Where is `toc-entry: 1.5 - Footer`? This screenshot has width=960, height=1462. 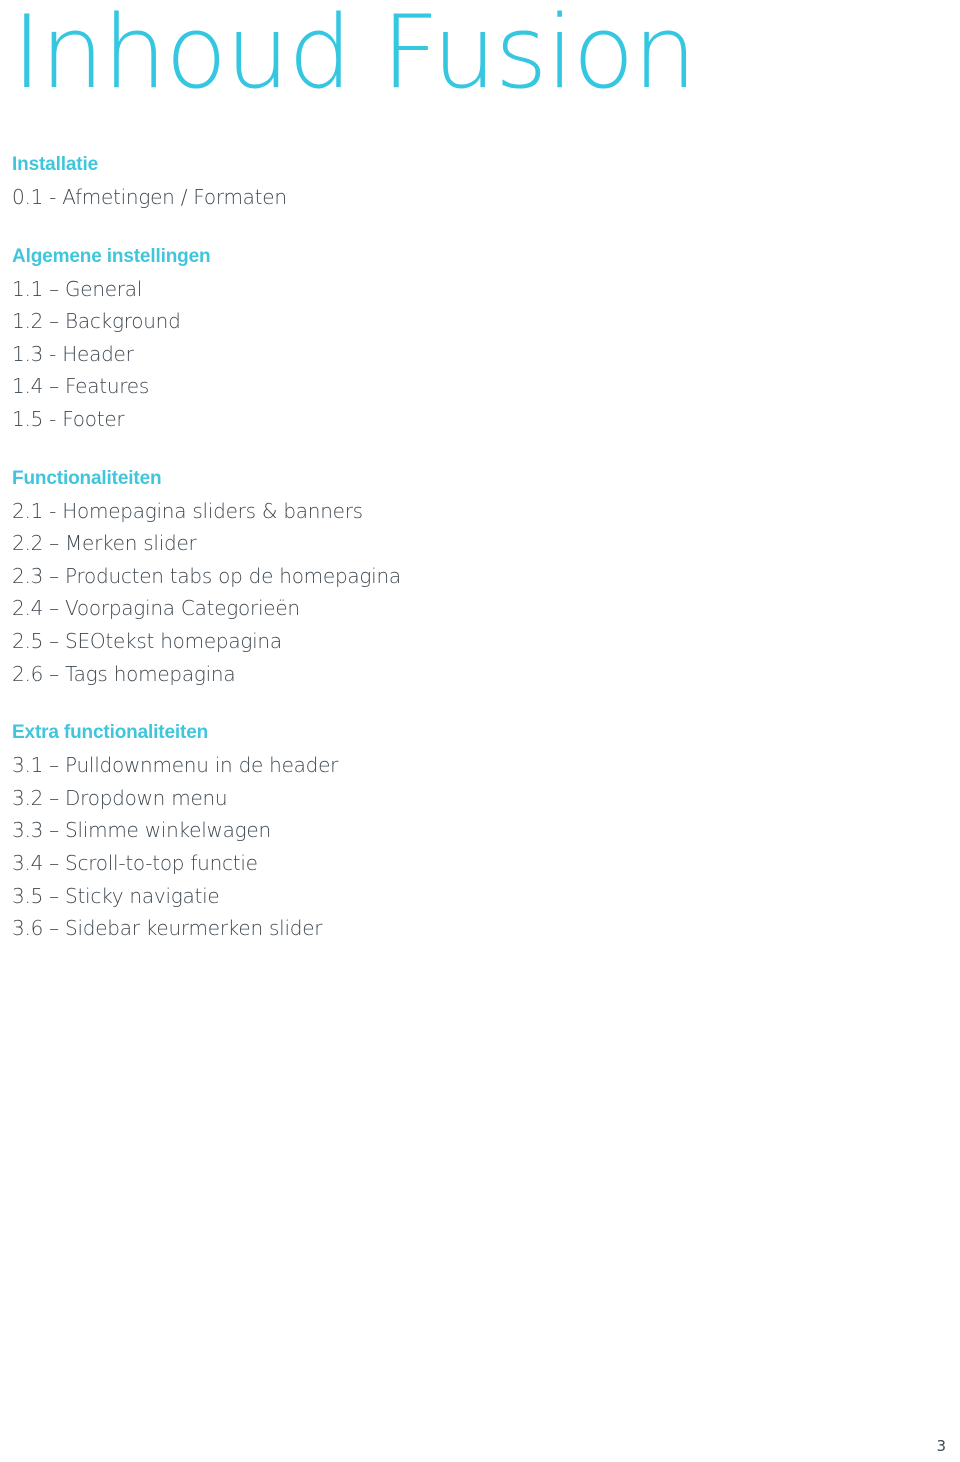
toc-entry: 1.5 - Footer is located at coordinates (486, 419).